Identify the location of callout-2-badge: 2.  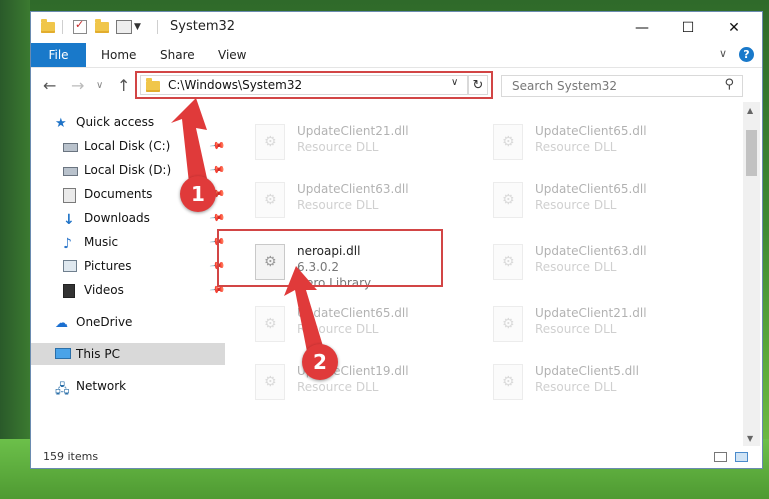
(320, 362).